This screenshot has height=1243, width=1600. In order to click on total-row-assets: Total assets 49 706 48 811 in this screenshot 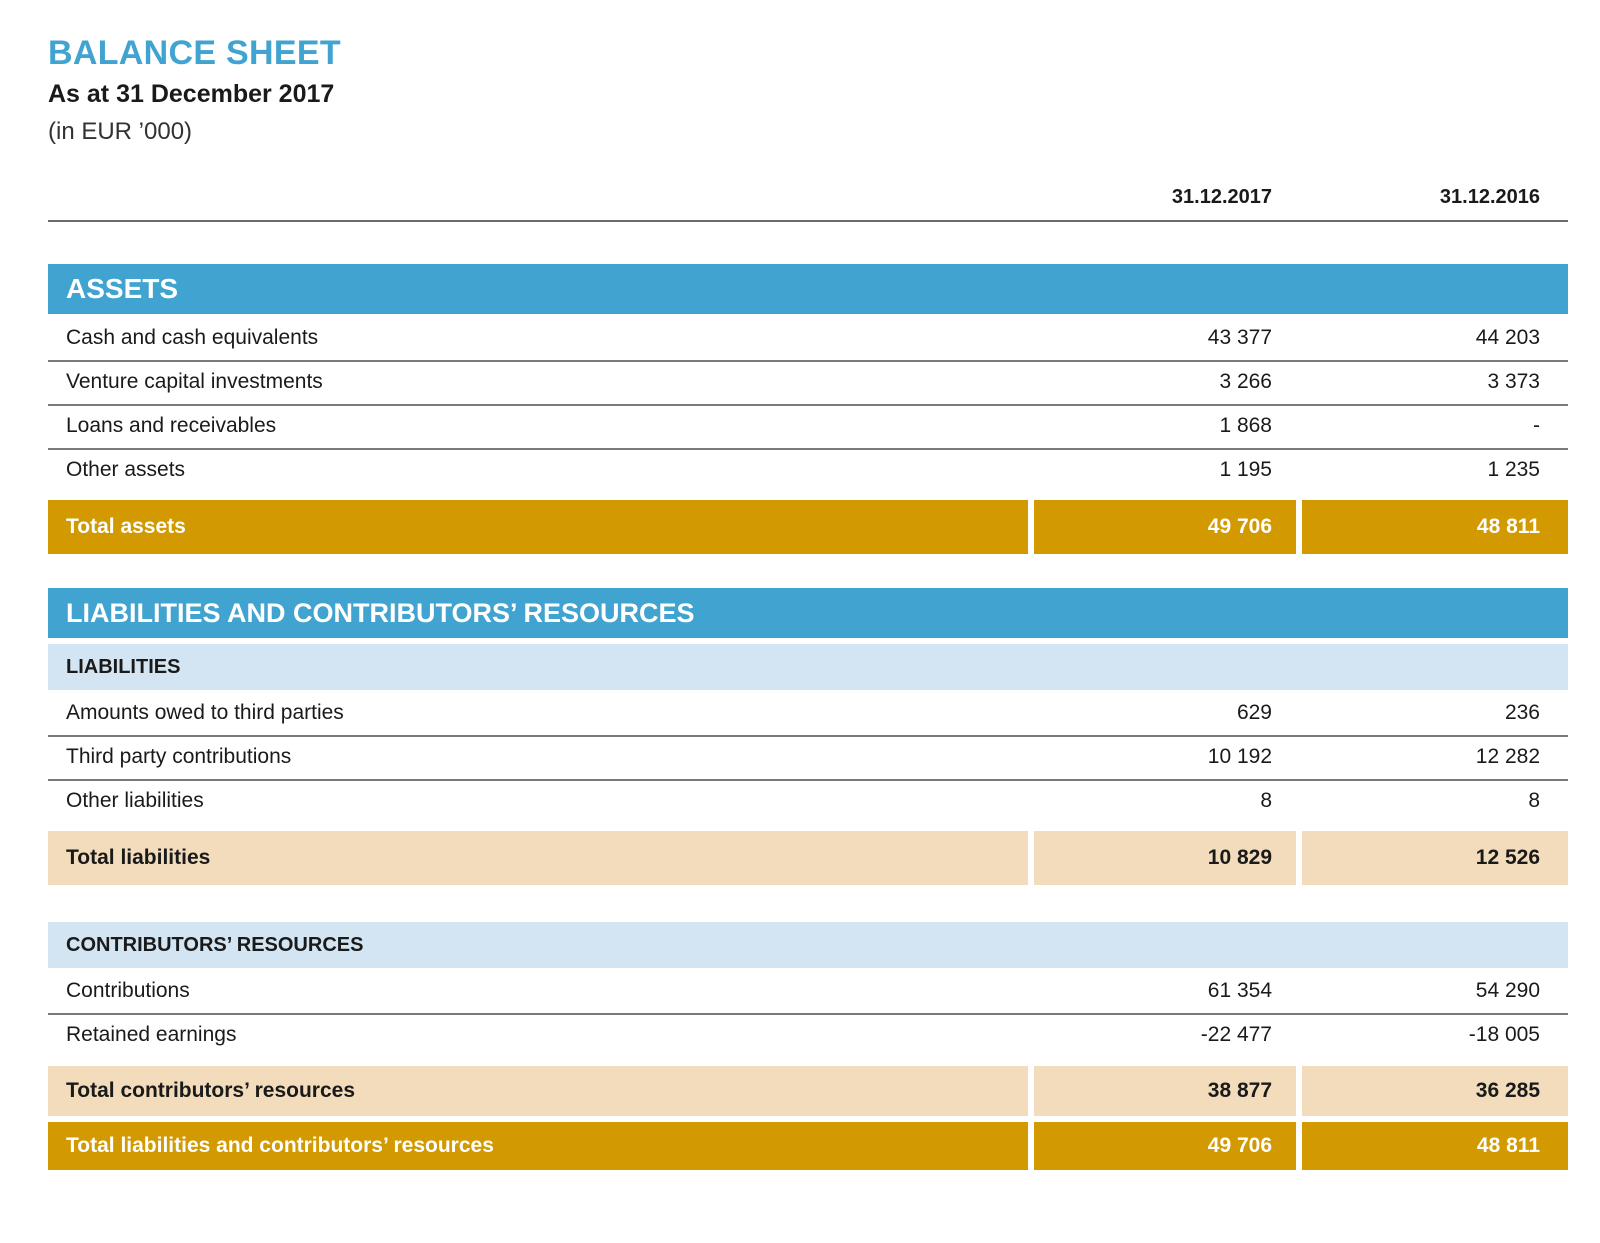, I will do `click(808, 527)`.